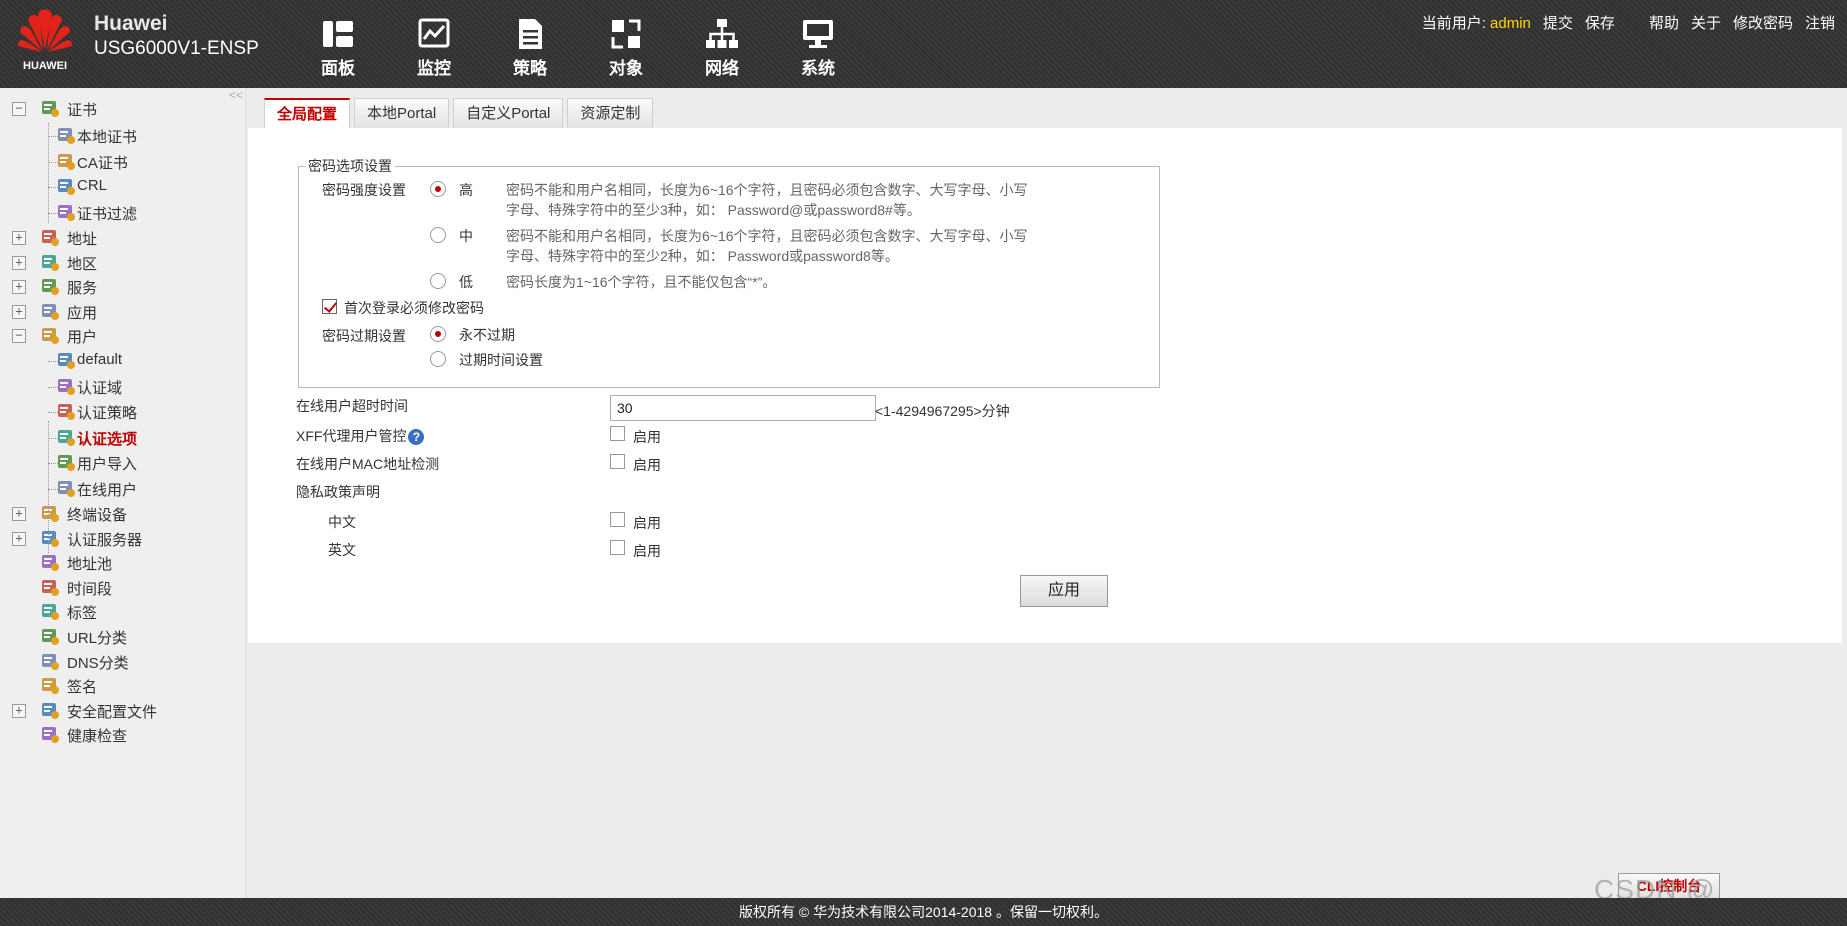 The width and height of the screenshot is (1847, 926). I want to click on sidebar-item-label: CRL, so click(92, 185).